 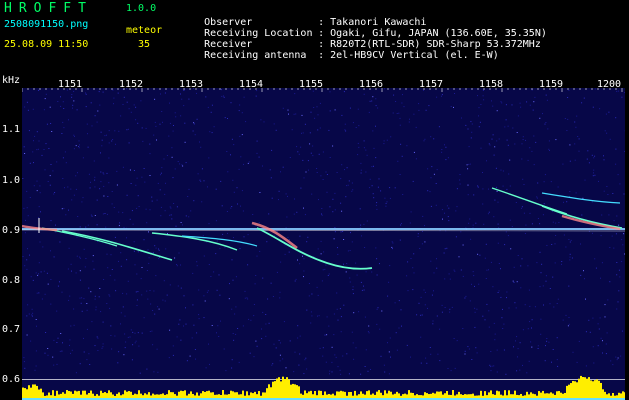 I want to click on info-key: Receiving antenna, so click(x=255, y=55).